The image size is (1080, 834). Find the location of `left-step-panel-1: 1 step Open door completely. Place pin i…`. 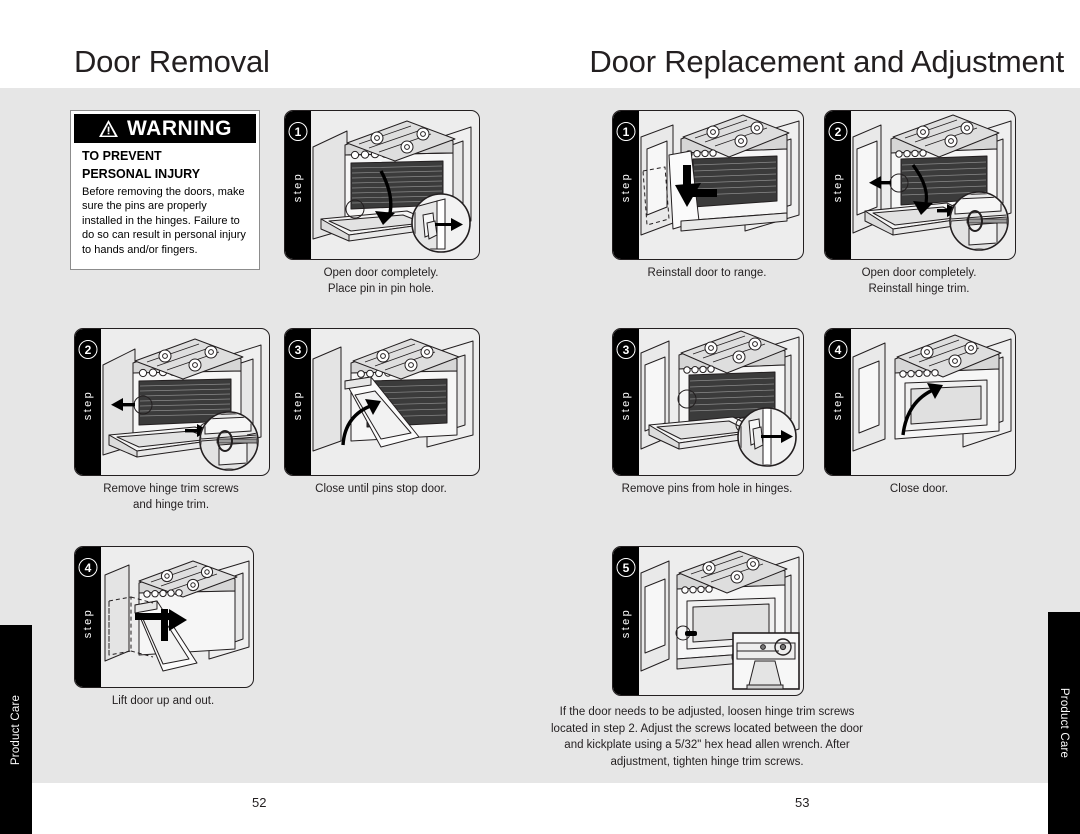

left-step-panel-1: 1 step Open door completely. Place pin i… is located at coordinates (382, 202).